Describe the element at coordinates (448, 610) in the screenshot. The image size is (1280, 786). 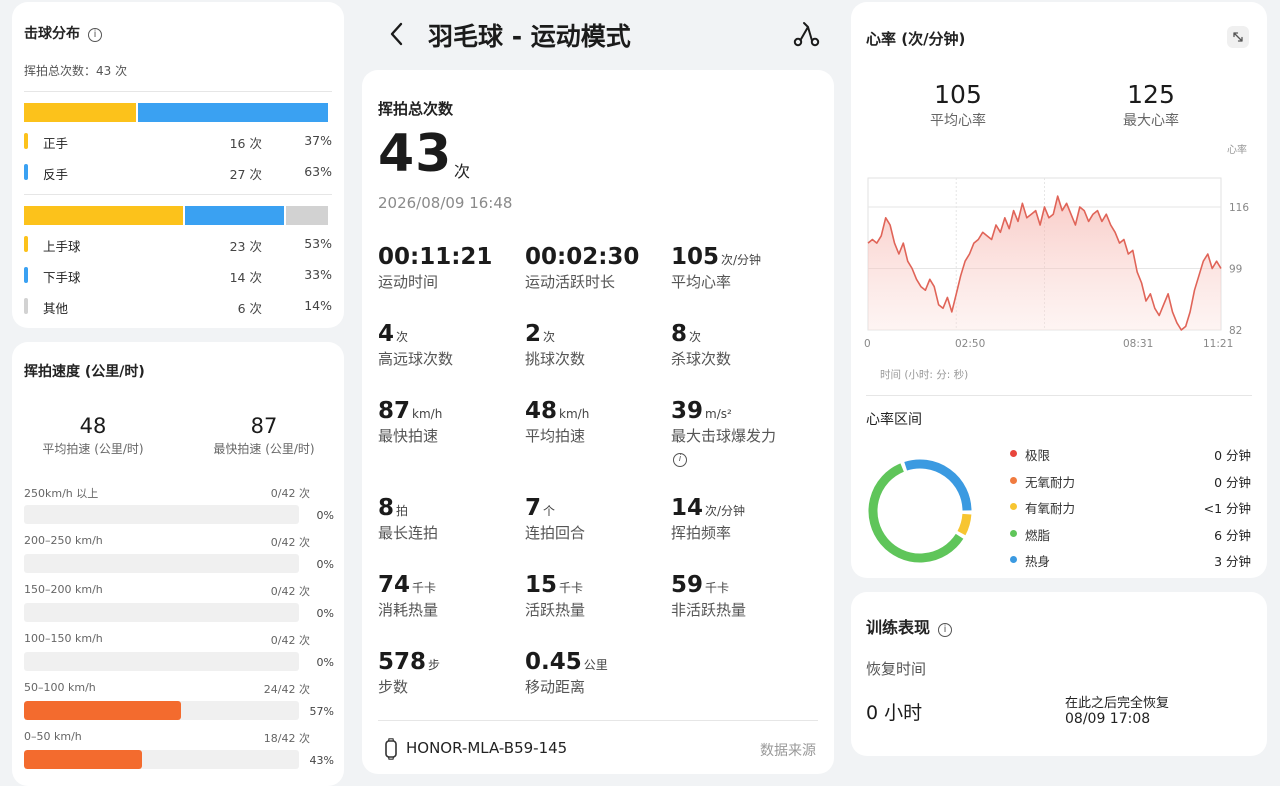
I see `metric-label: 消耗热量` at that location.